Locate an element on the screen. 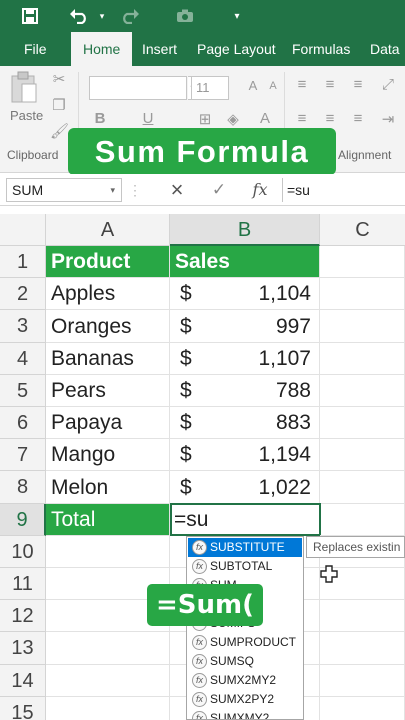  middle-align-icon: ≡ is located at coordinates (330, 84).